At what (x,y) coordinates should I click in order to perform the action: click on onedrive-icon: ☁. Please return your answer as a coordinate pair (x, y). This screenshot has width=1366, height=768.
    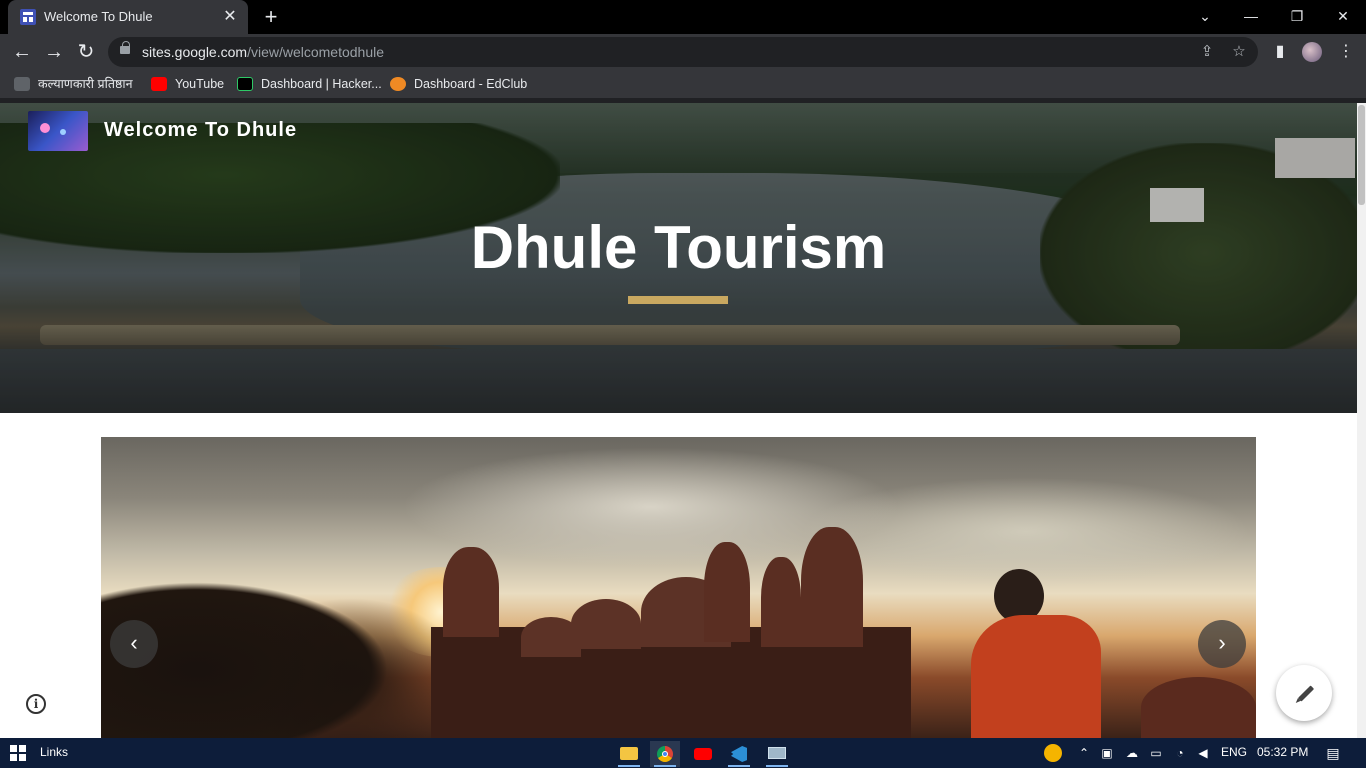
    Looking at the image, I should click on (1132, 753).